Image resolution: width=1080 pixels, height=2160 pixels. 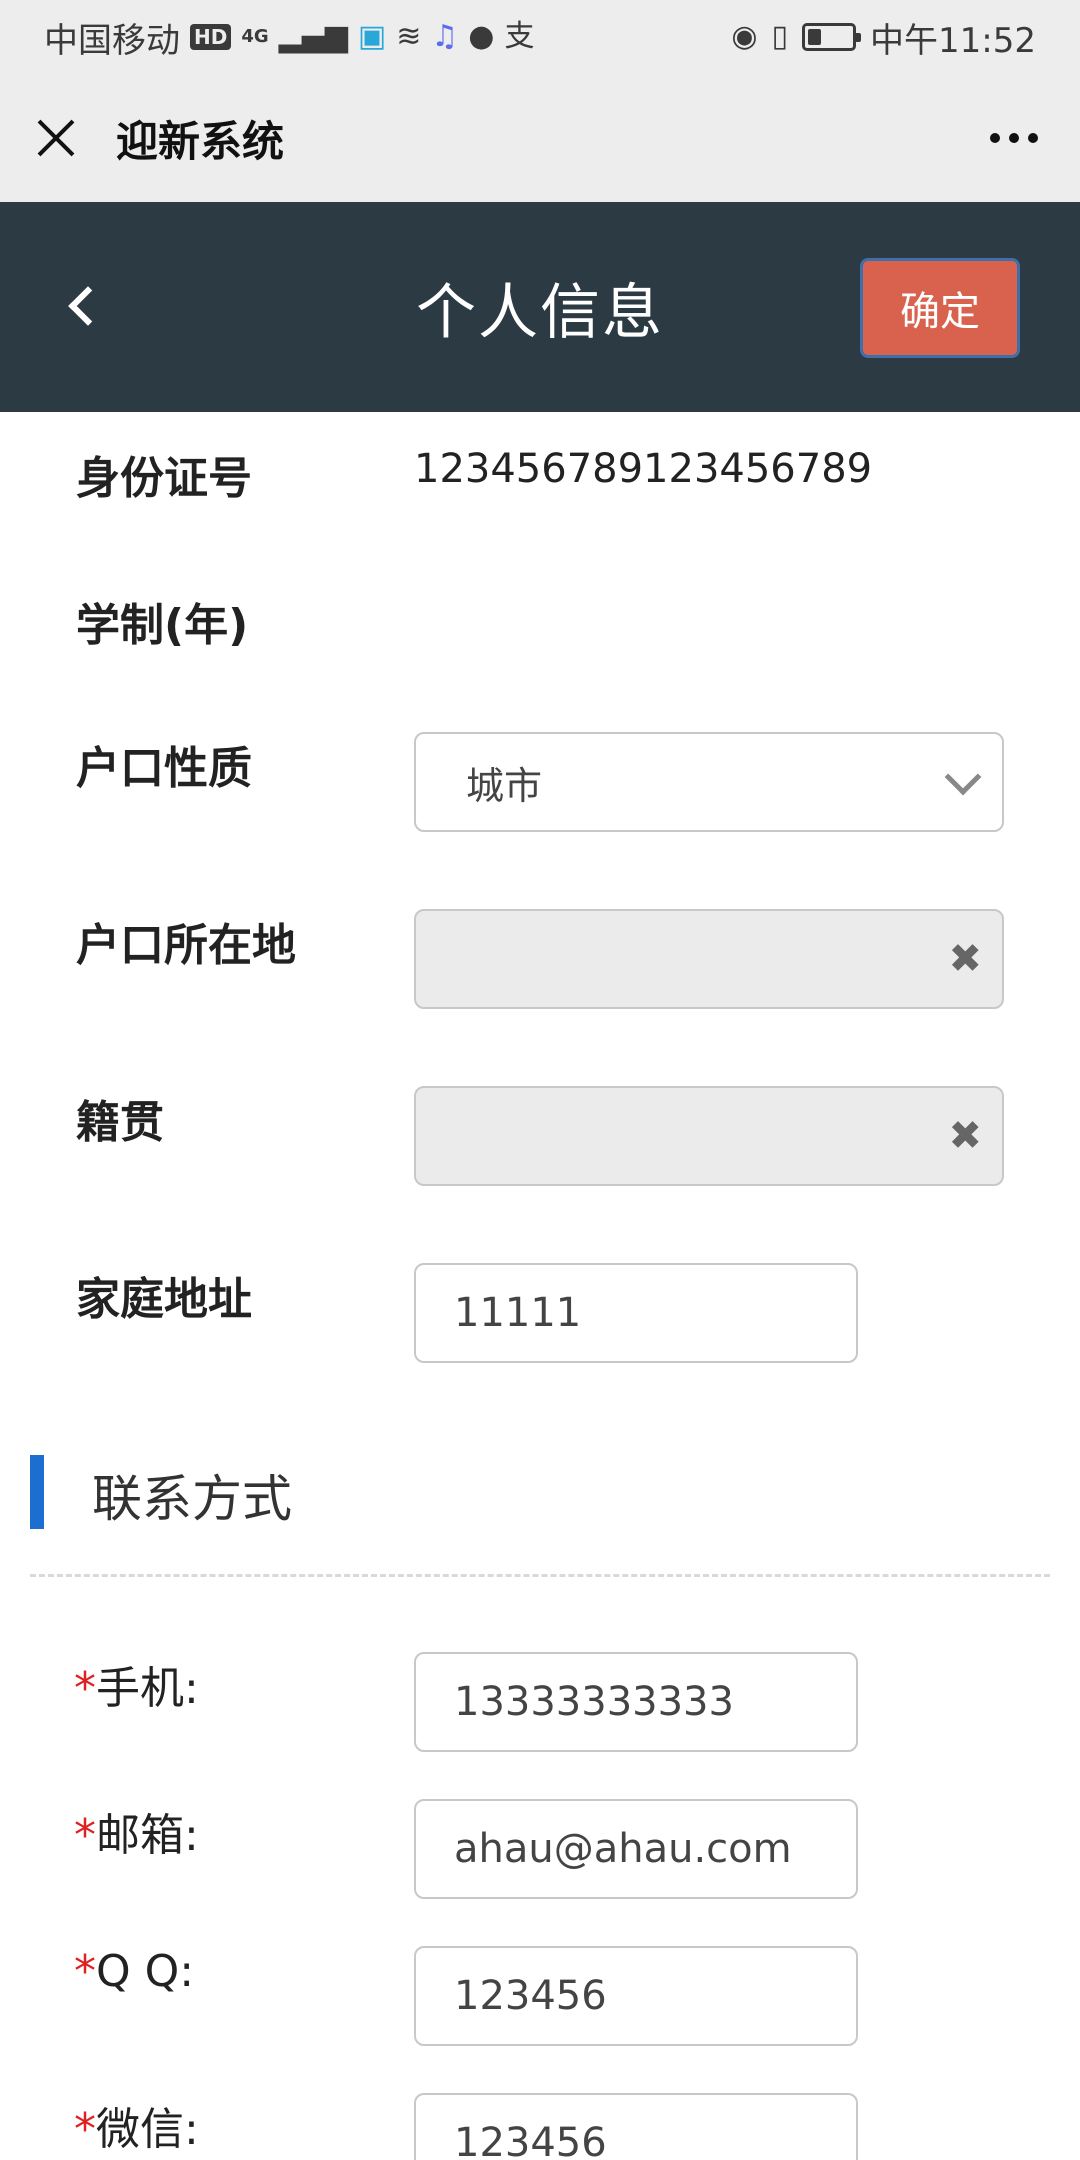 What do you see at coordinates (145, 1971) in the screenshot?
I see `qq-label-text: Q Q:` at bounding box center [145, 1971].